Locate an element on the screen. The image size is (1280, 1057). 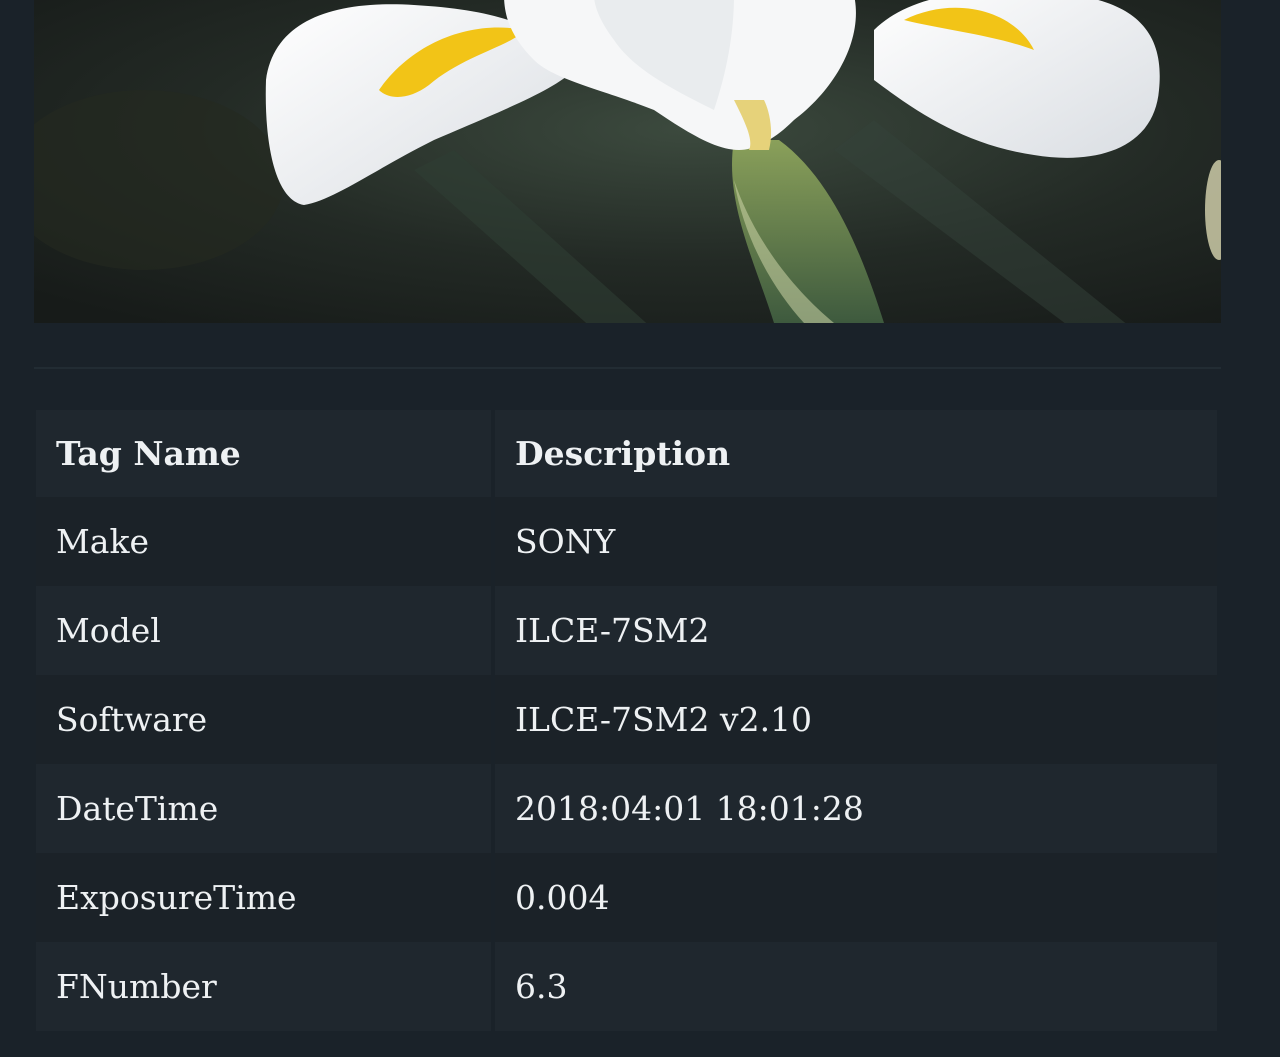
column-header-tag-name: Tag Name is located at coordinates (265, 453).